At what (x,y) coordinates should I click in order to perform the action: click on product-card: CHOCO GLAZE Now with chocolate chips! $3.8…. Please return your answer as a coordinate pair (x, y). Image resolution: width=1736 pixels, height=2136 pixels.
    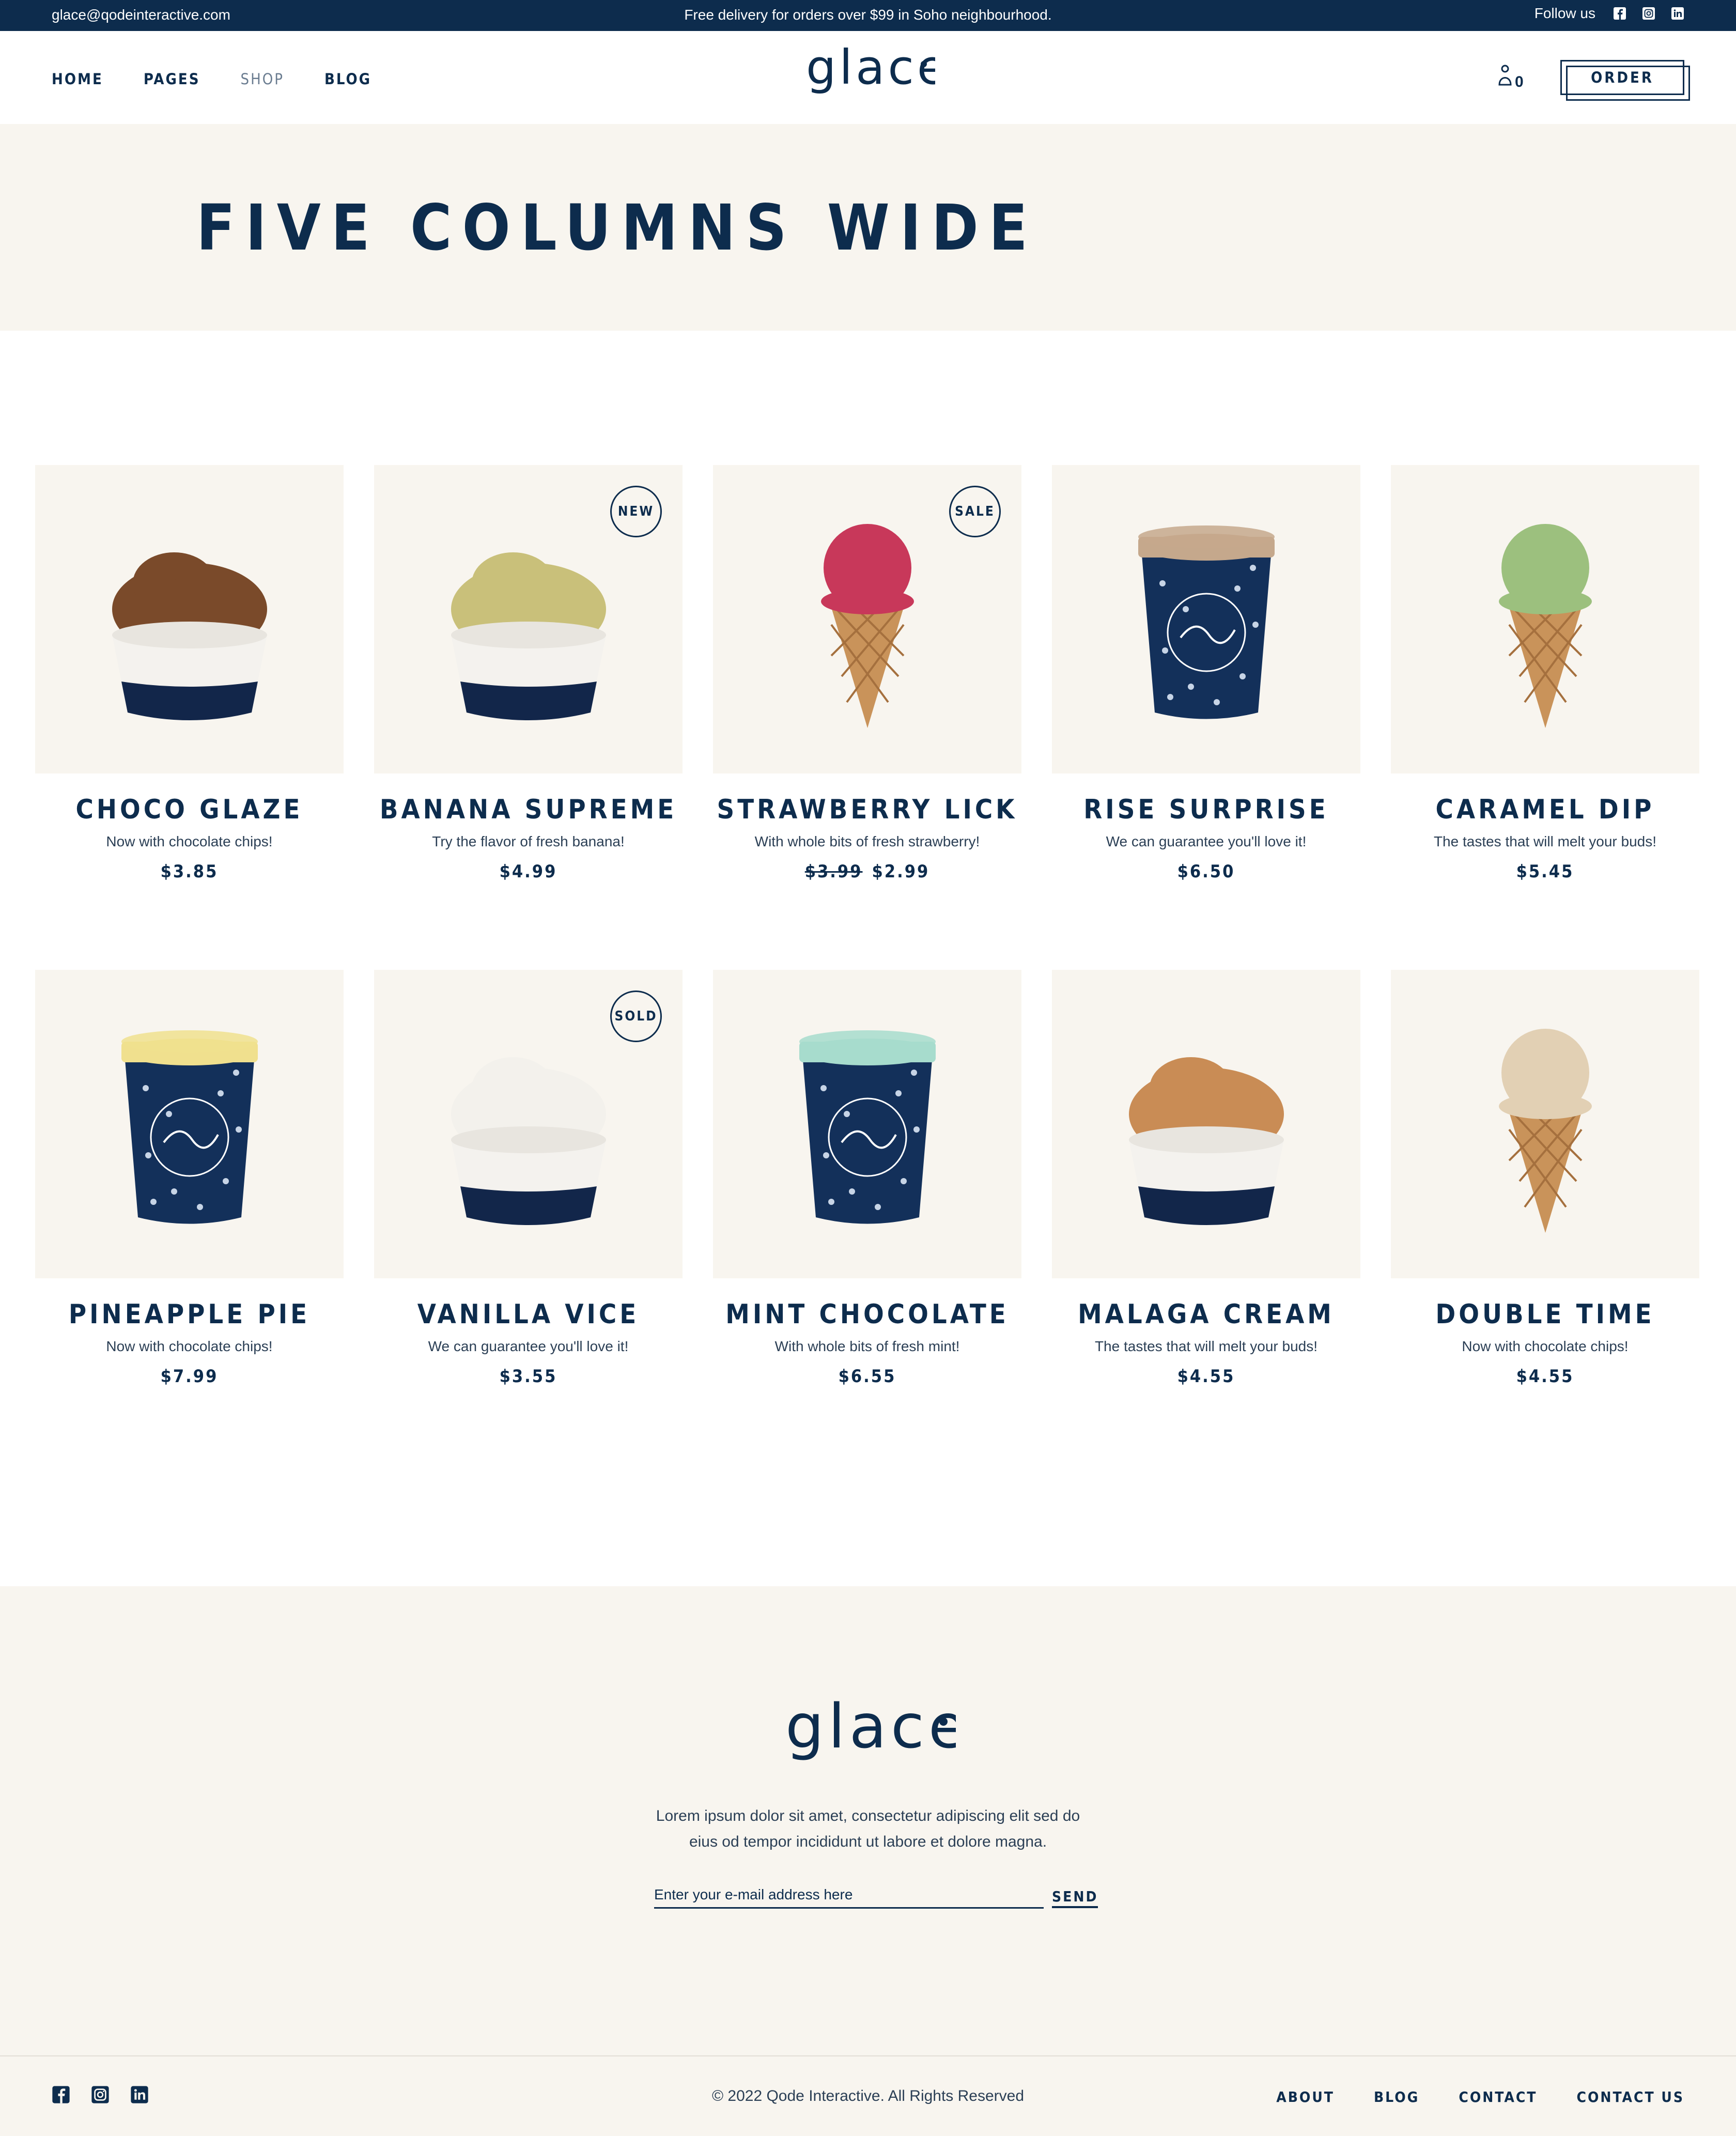
    Looking at the image, I should click on (190, 718).